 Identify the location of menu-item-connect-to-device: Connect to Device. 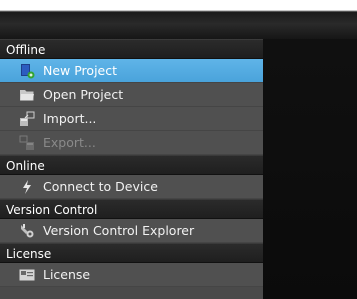
(131, 187).